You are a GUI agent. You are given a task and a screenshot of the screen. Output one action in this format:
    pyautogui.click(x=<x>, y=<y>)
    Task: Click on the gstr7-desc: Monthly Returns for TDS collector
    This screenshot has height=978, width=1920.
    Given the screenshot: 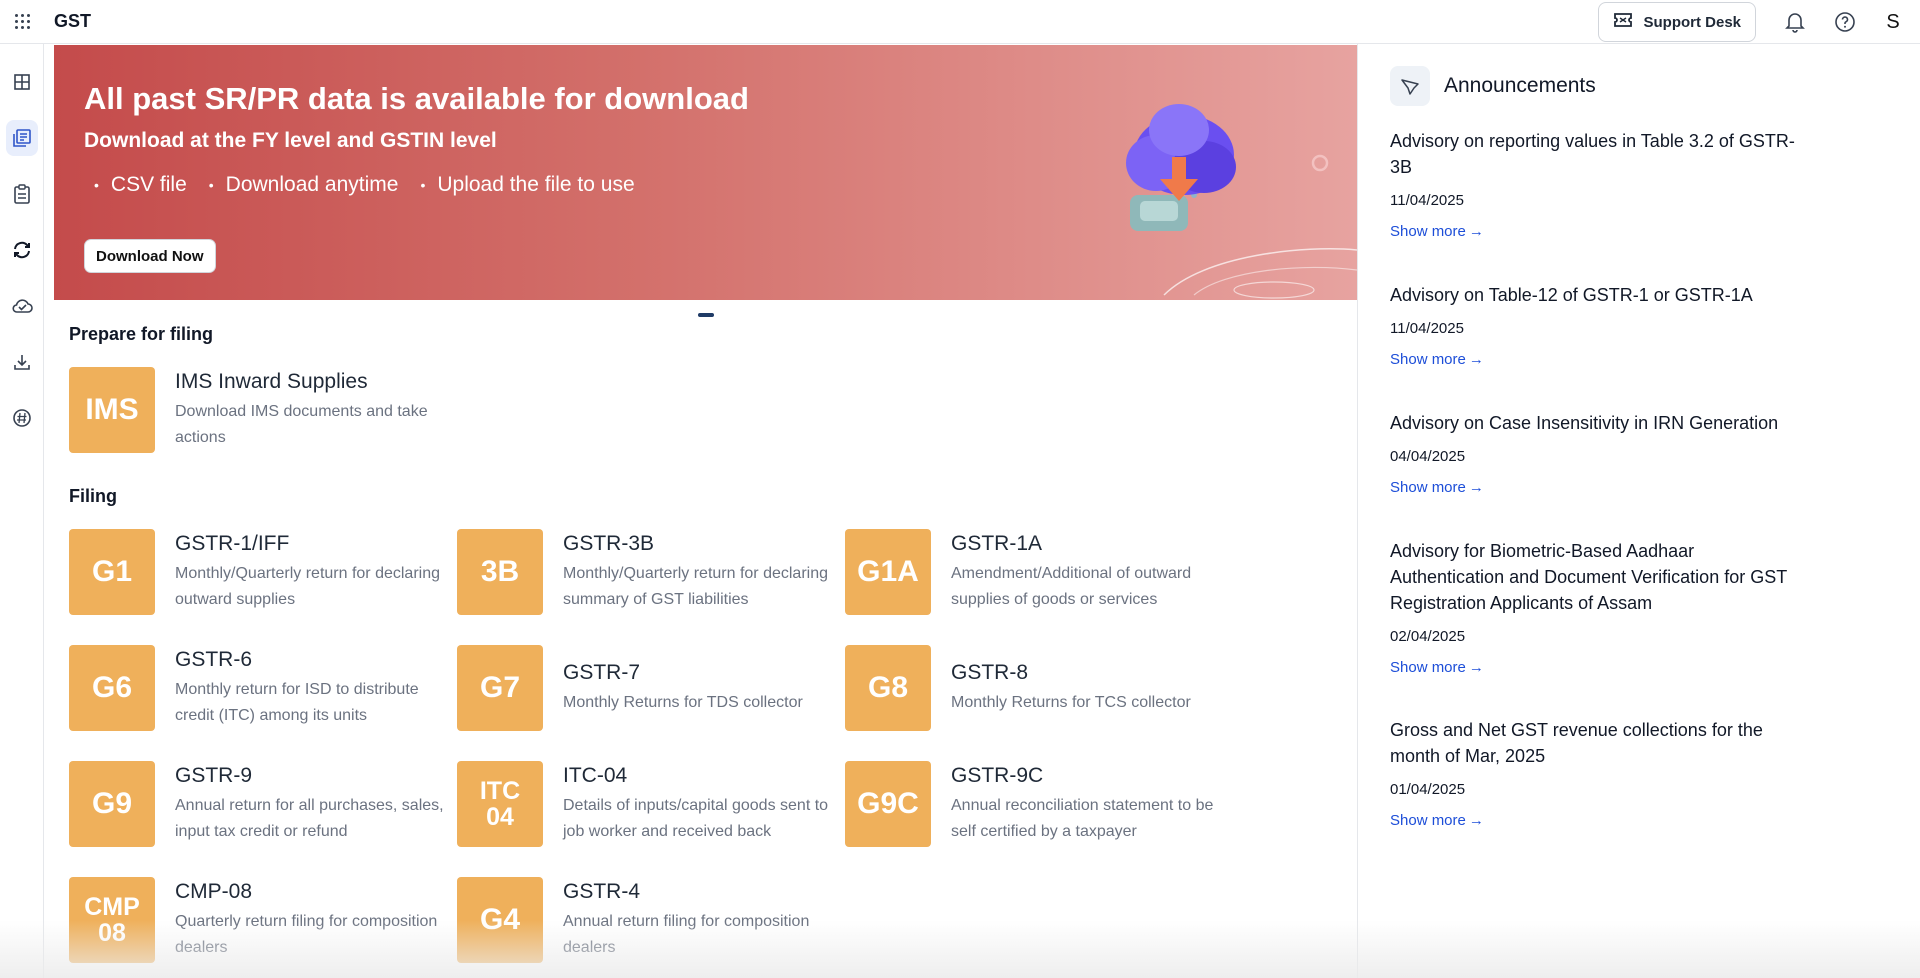 What is the action you would take?
    pyautogui.click(x=683, y=702)
    